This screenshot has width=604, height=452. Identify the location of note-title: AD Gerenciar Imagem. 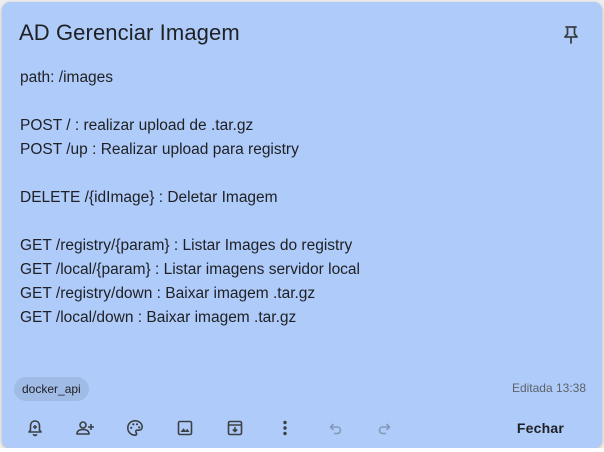
(129, 33).